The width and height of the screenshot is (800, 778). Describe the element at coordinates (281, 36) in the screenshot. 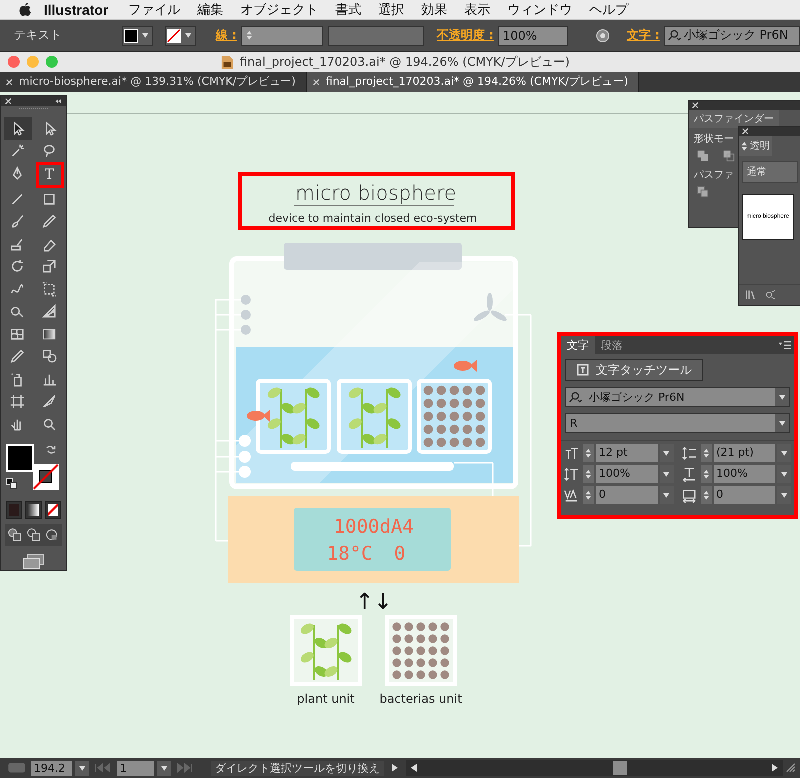

I see `stroke-weight-field` at that location.